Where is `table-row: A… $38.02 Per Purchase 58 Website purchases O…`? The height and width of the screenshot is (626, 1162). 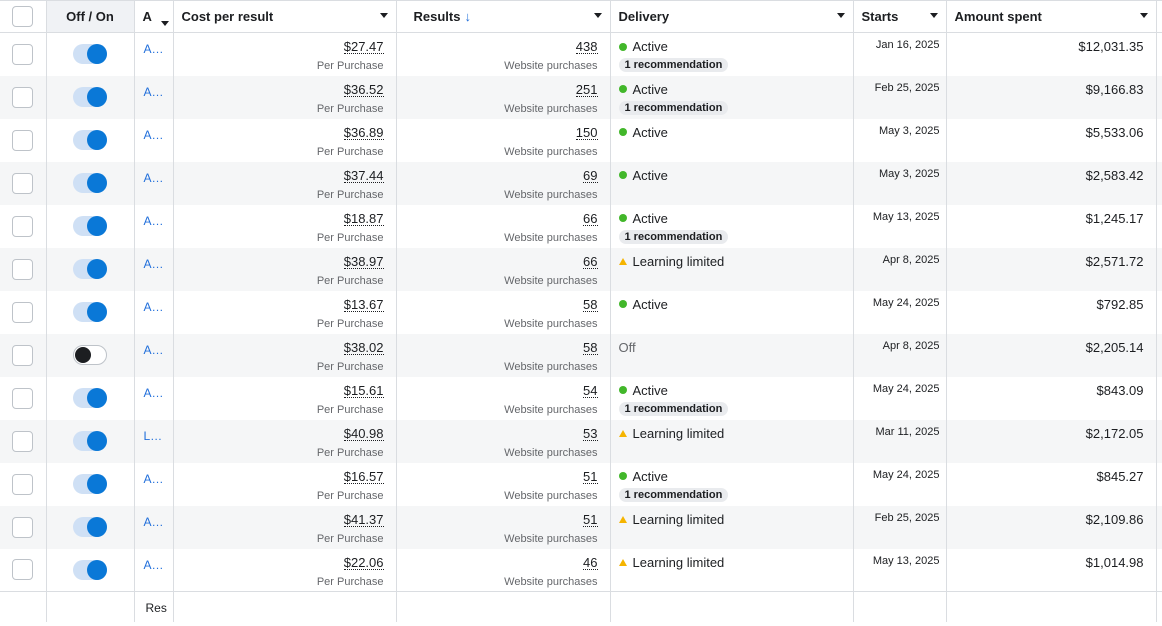
table-row: A… $38.02 Per Purchase 58 Website purchases O… is located at coordinates (581, 355).